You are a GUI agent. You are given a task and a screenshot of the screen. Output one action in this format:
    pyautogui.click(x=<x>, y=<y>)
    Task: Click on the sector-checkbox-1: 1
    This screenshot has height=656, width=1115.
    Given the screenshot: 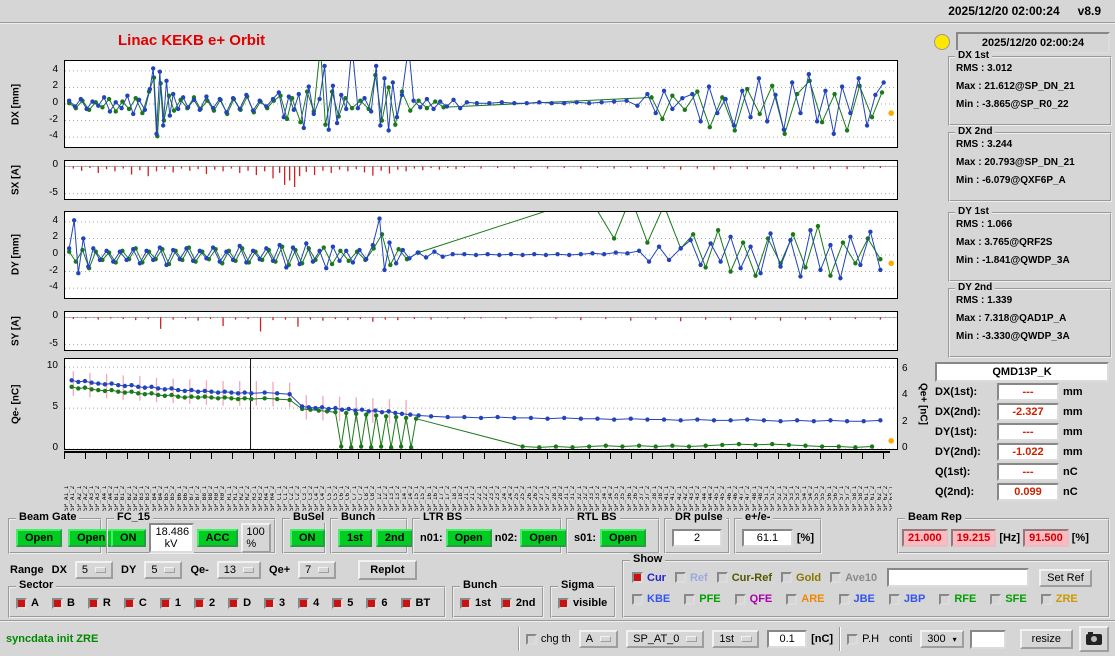 What is the action you would take?
    pyautogui.click(x=170, y=603)
    